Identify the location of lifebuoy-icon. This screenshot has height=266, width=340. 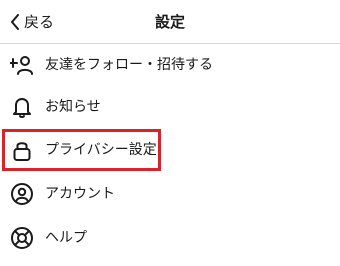
(22, 238).